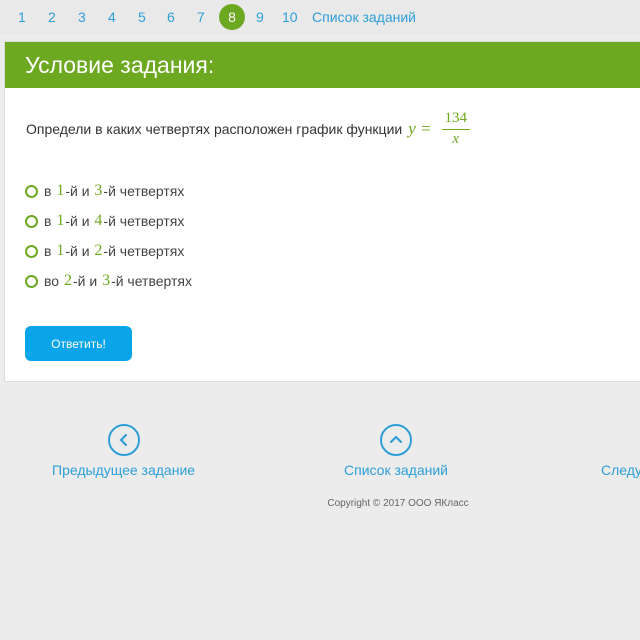  I want to click on fraction-denominator: x, so click(456, 139).